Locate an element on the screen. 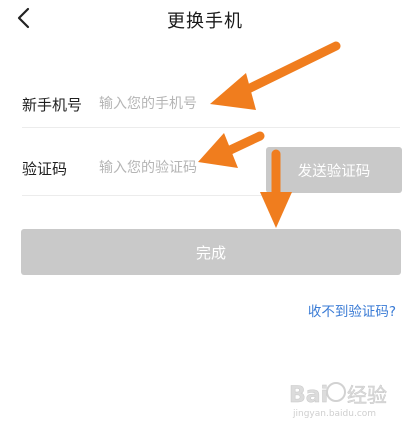  header: 更换手机 is located at coordinates (205, 21).